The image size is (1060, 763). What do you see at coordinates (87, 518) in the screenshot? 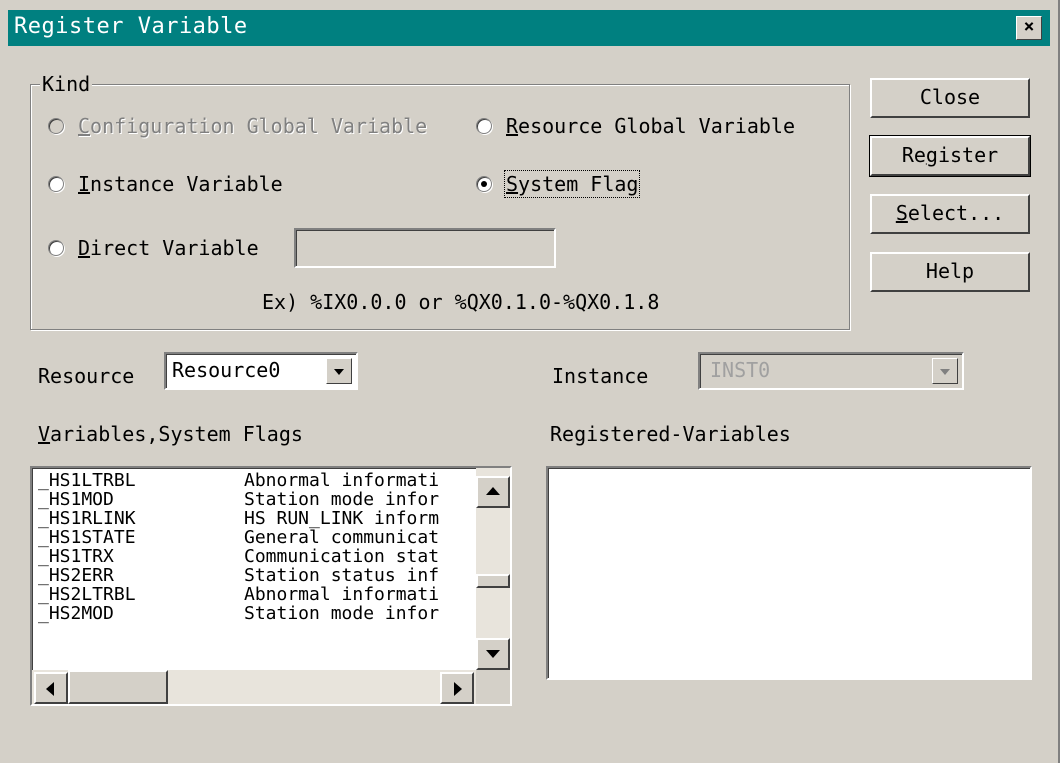
I see `flag-name: _HS1RLINK` at bounding box center [87, 518].